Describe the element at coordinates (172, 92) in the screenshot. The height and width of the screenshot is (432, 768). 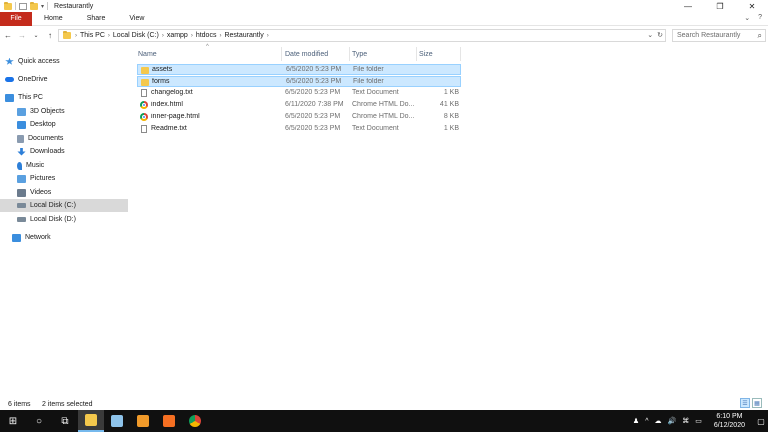
I see `file-name: changelog.txt` at that location.